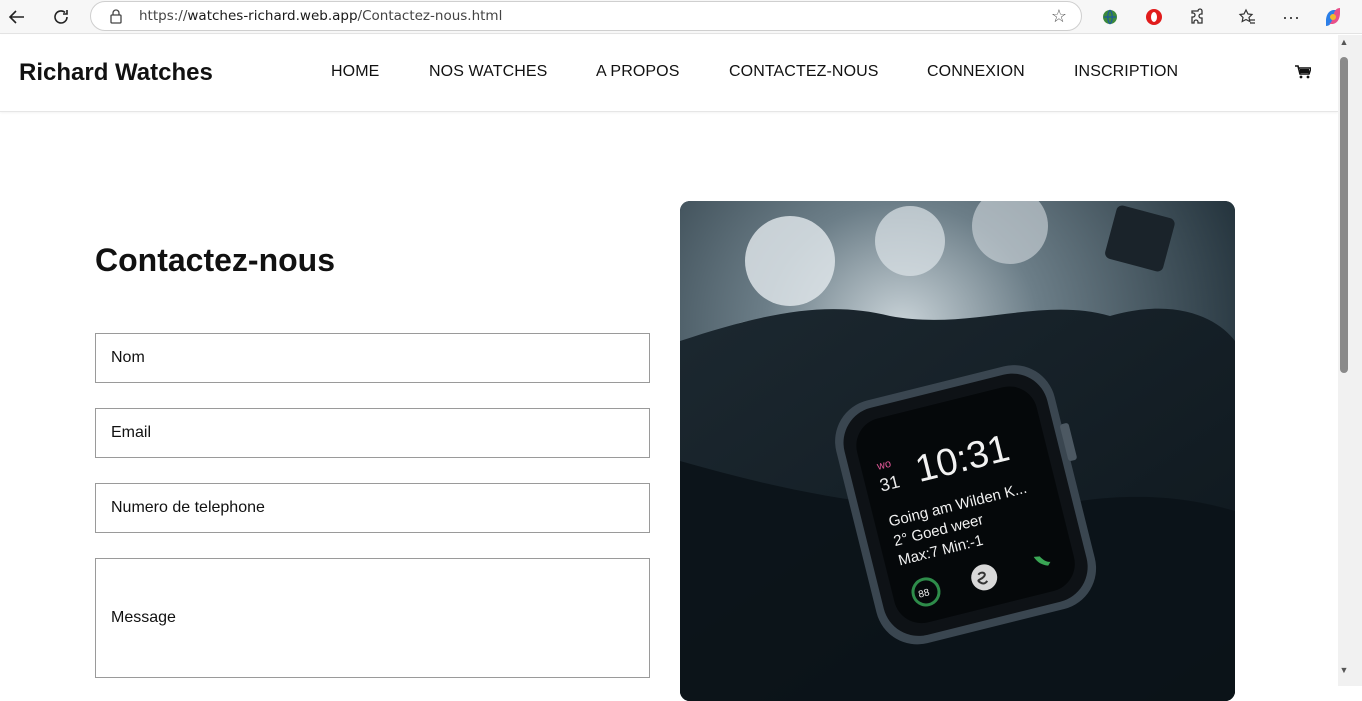 This screenshot has height=701, width=1362. Describe the element at coordinates (372, 508) in the screenshot. I see `phone-input` at that location.